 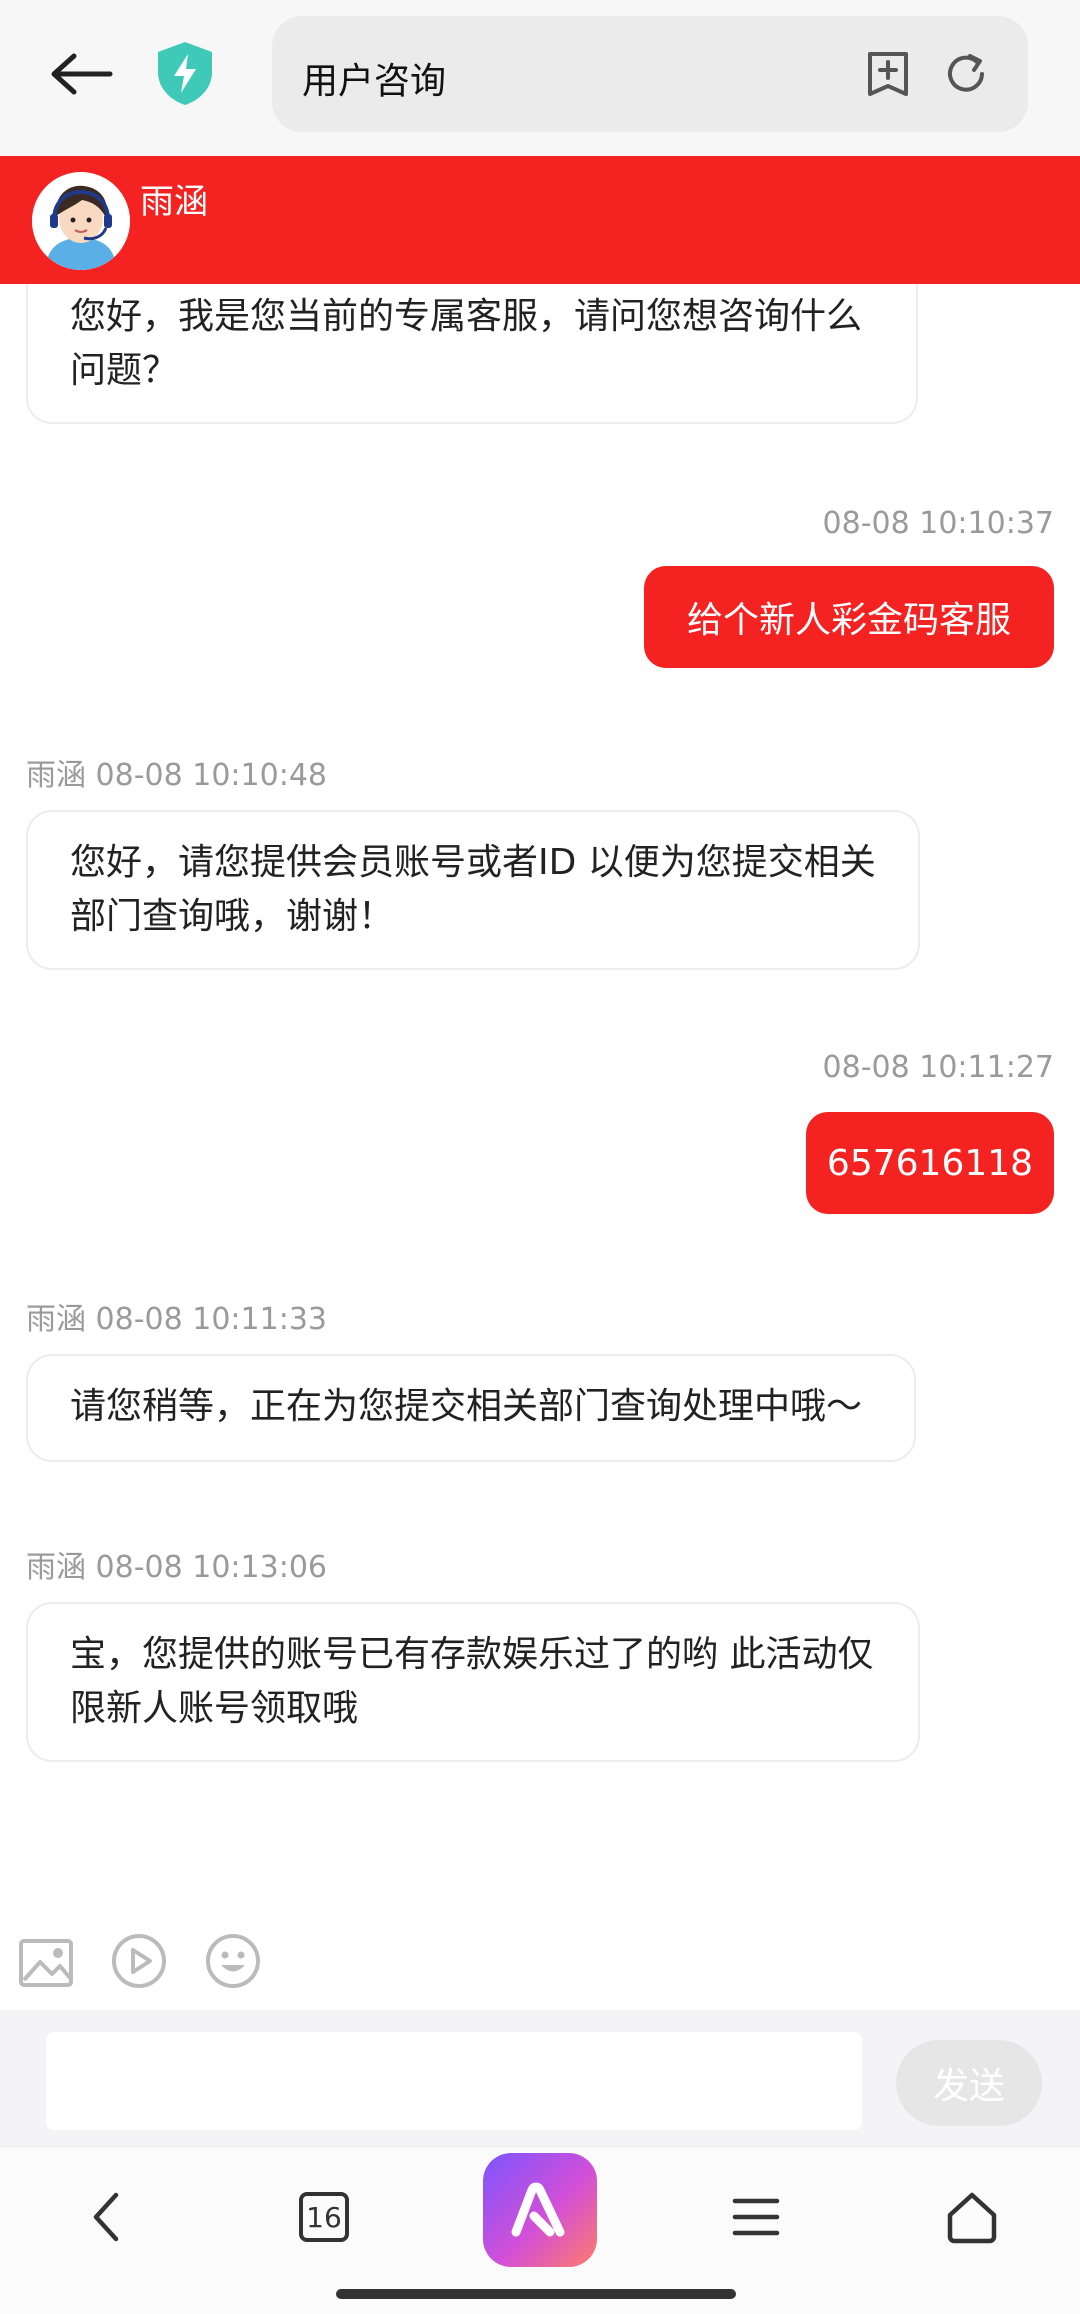 I want to click on browser-top-bar: 用户咨询, so click(x=540, y=78).